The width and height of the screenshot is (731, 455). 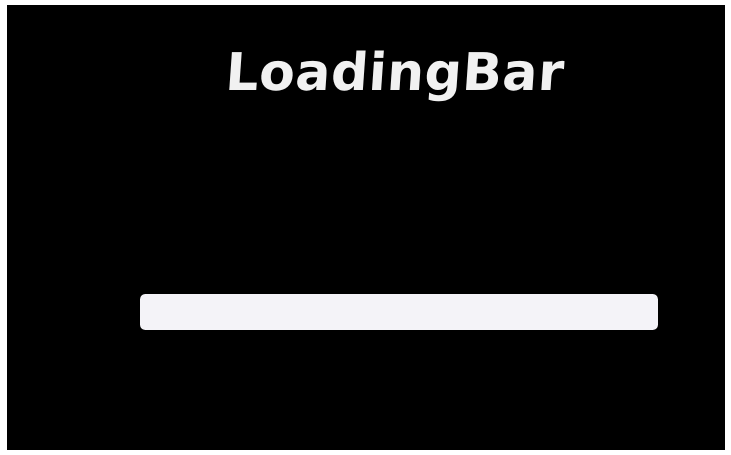 I want to click on page-title: LoadingBar, so click(x=395, y=73).